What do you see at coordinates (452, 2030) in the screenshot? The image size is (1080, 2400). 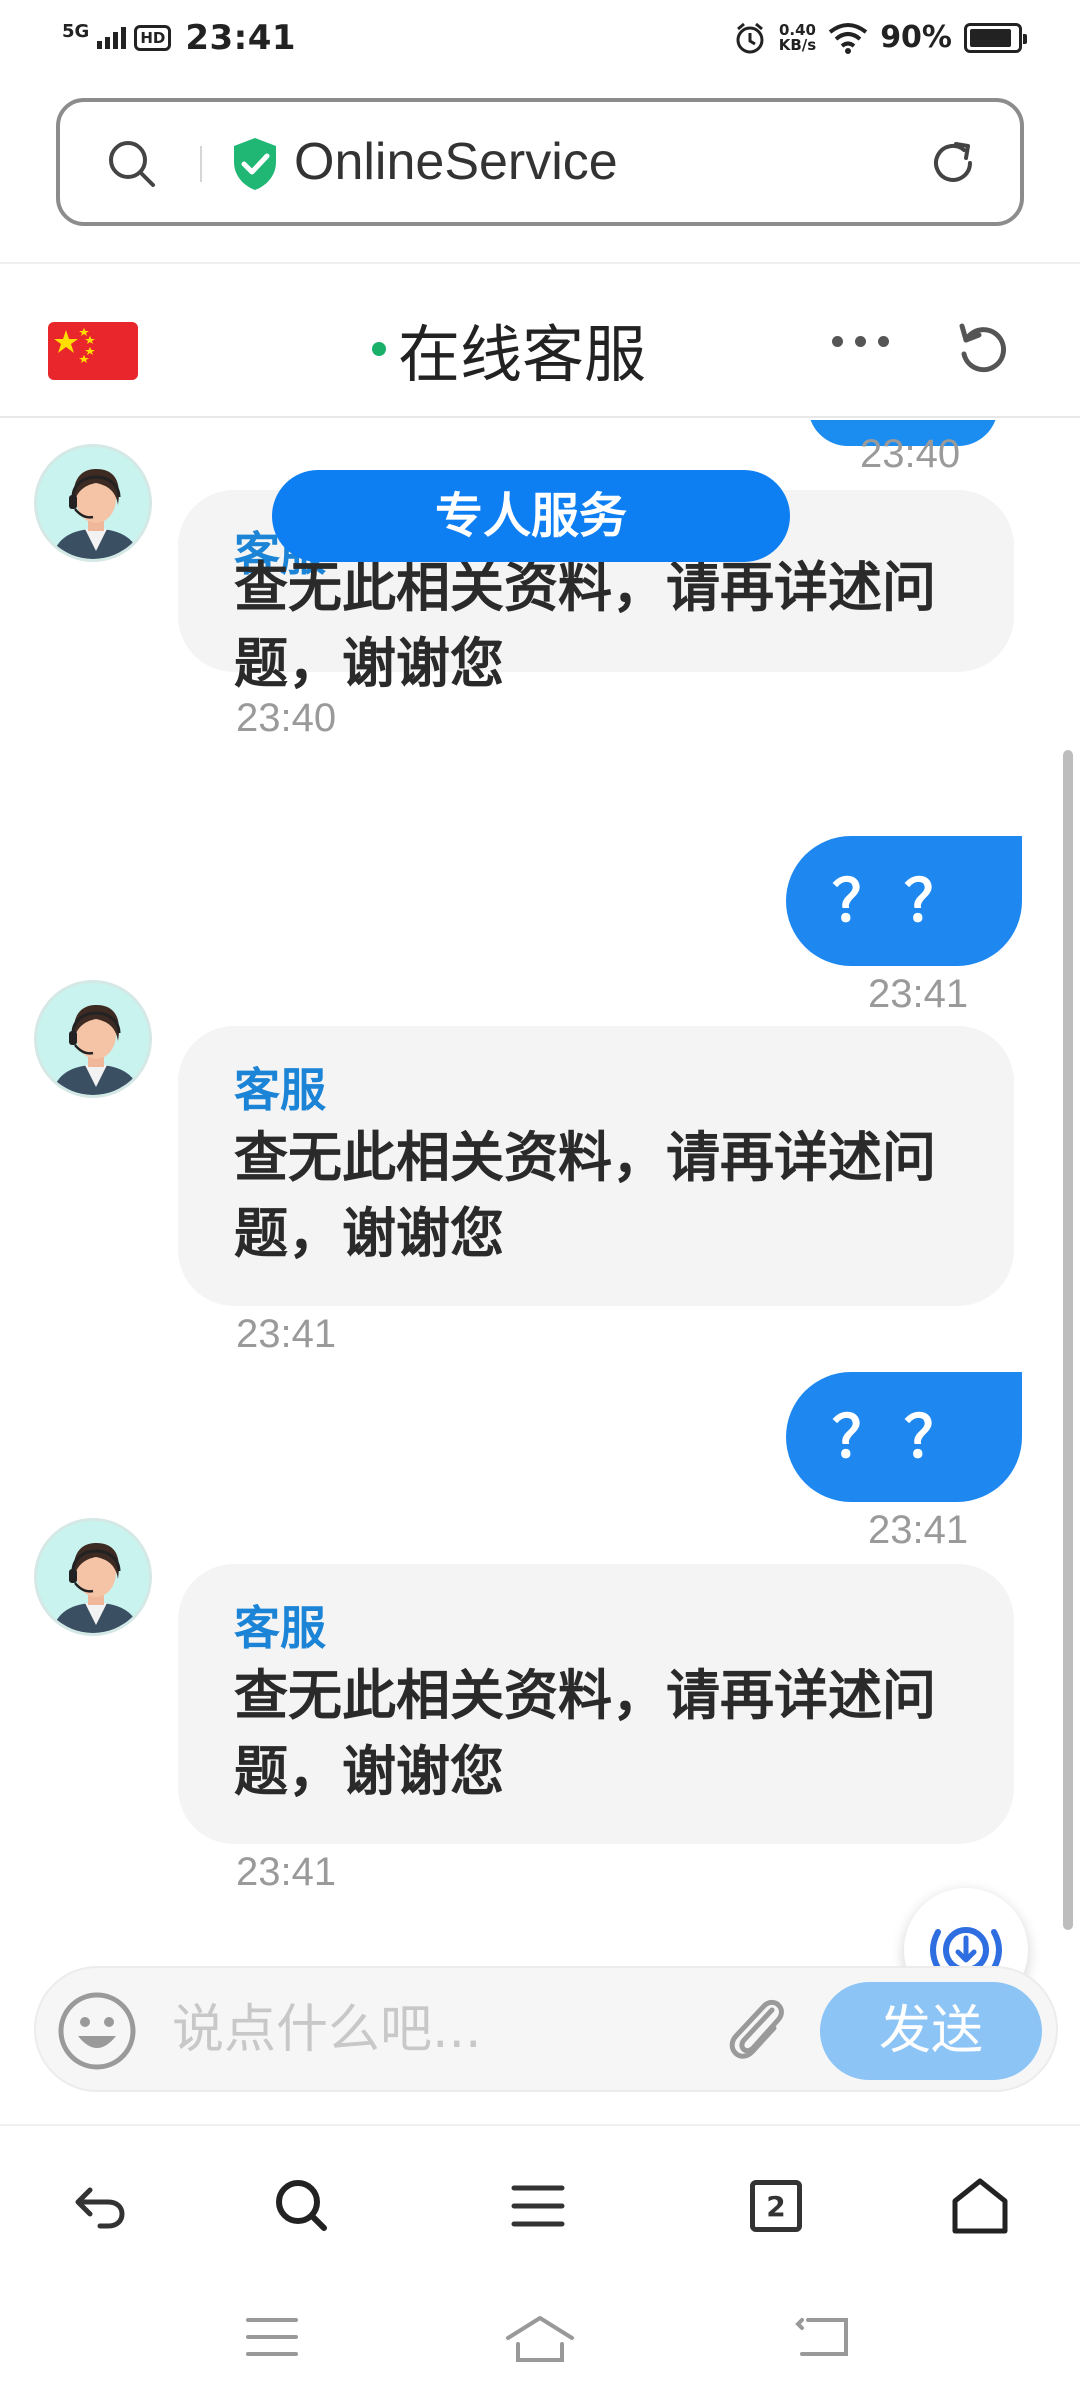 I see `message-input` at bounding box center [452, 2030].